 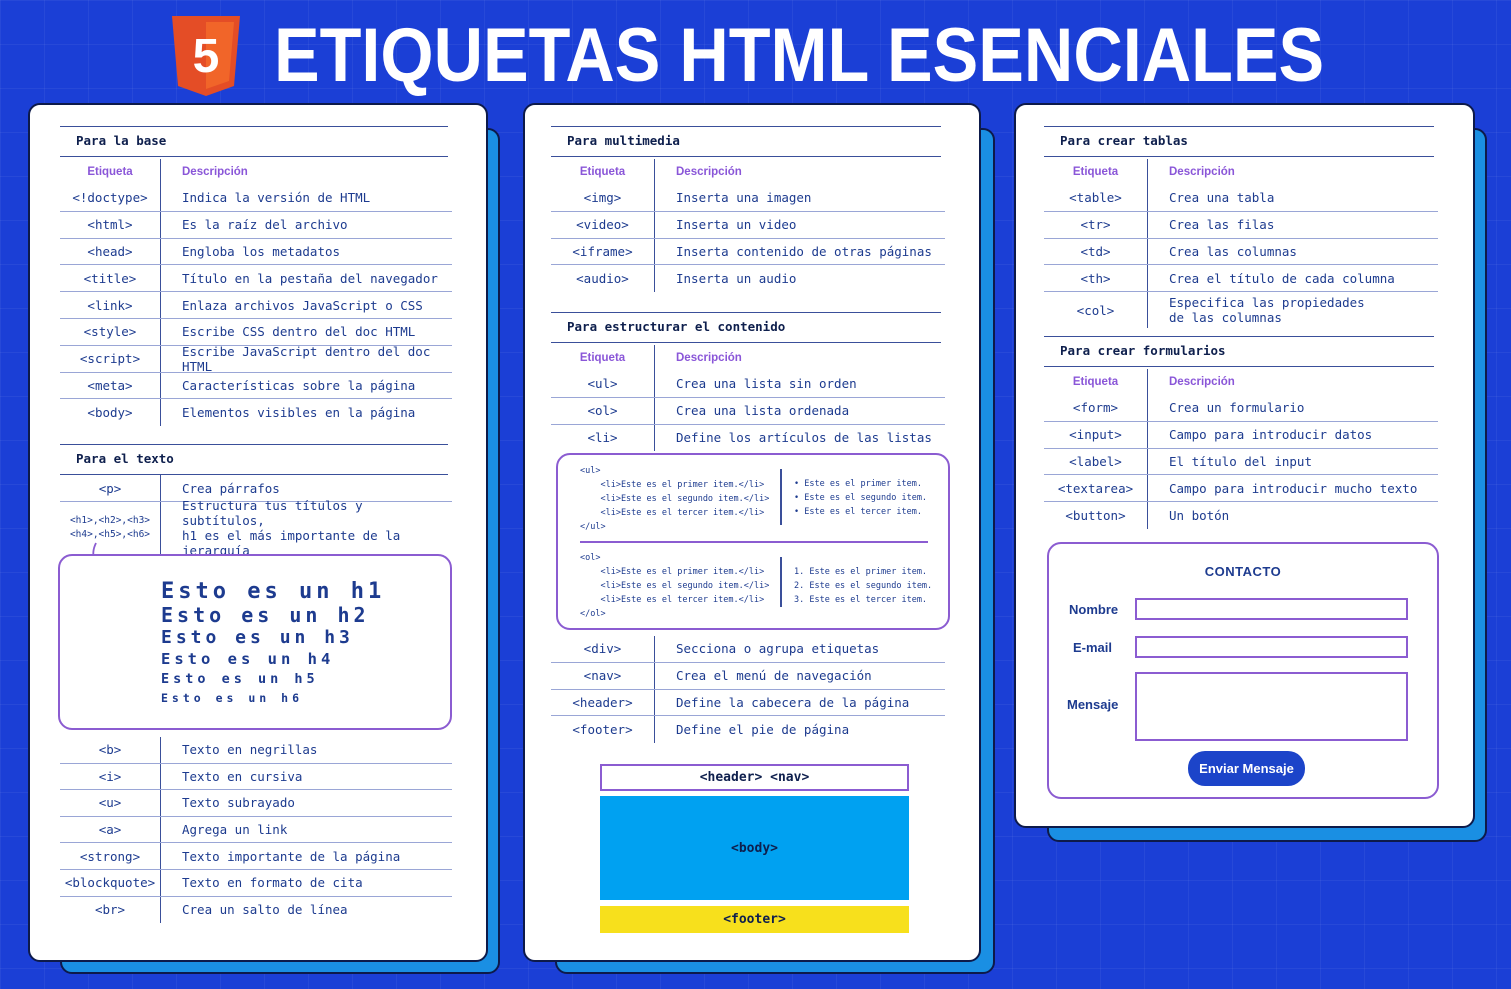 What do you see at coordinates (603, 410) in the screenshot?
I see `tag-cell: <ol>` at bounding box center [603, 410].